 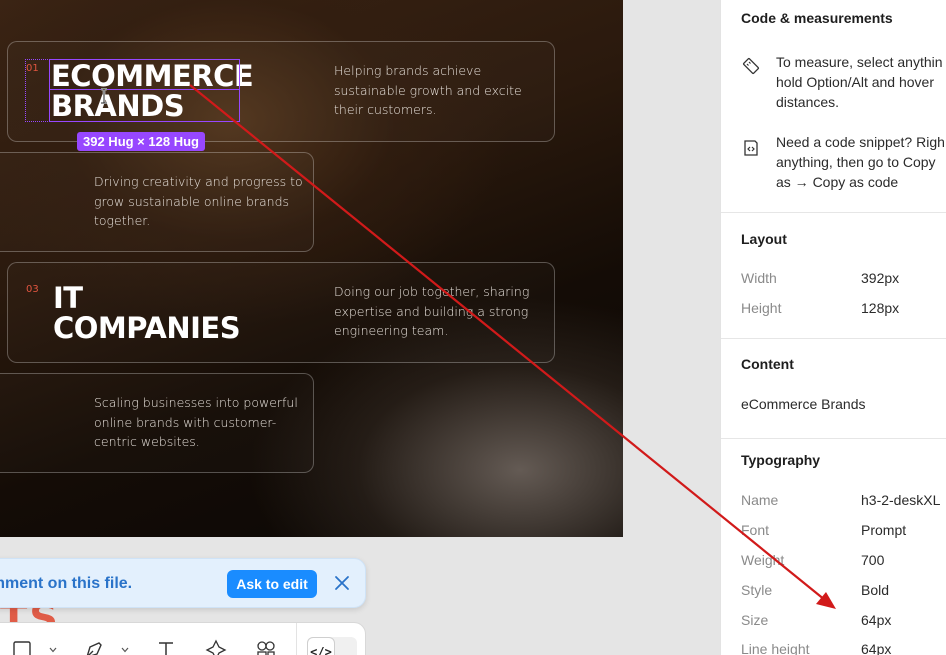 What do you see at coordinates (764, 239) in the screenshot?
I see `section-heading: Layout` at bounding box center [764, 239].